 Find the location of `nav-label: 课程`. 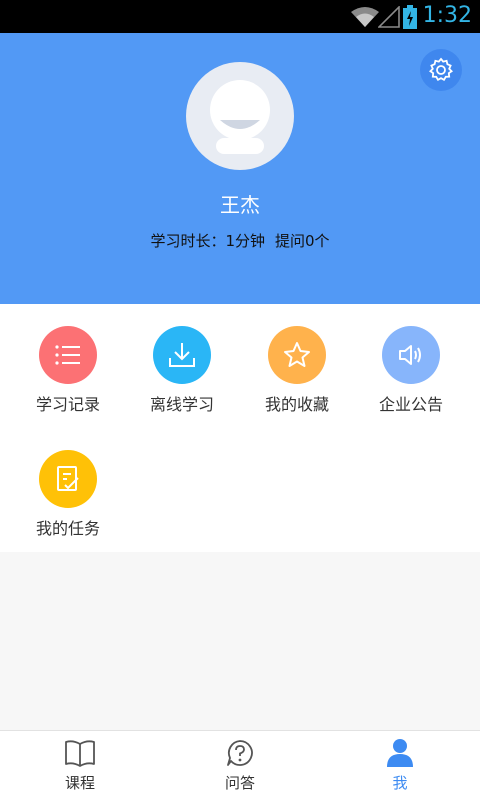

nav-label: 课程 is located at coordinates (79, 783).